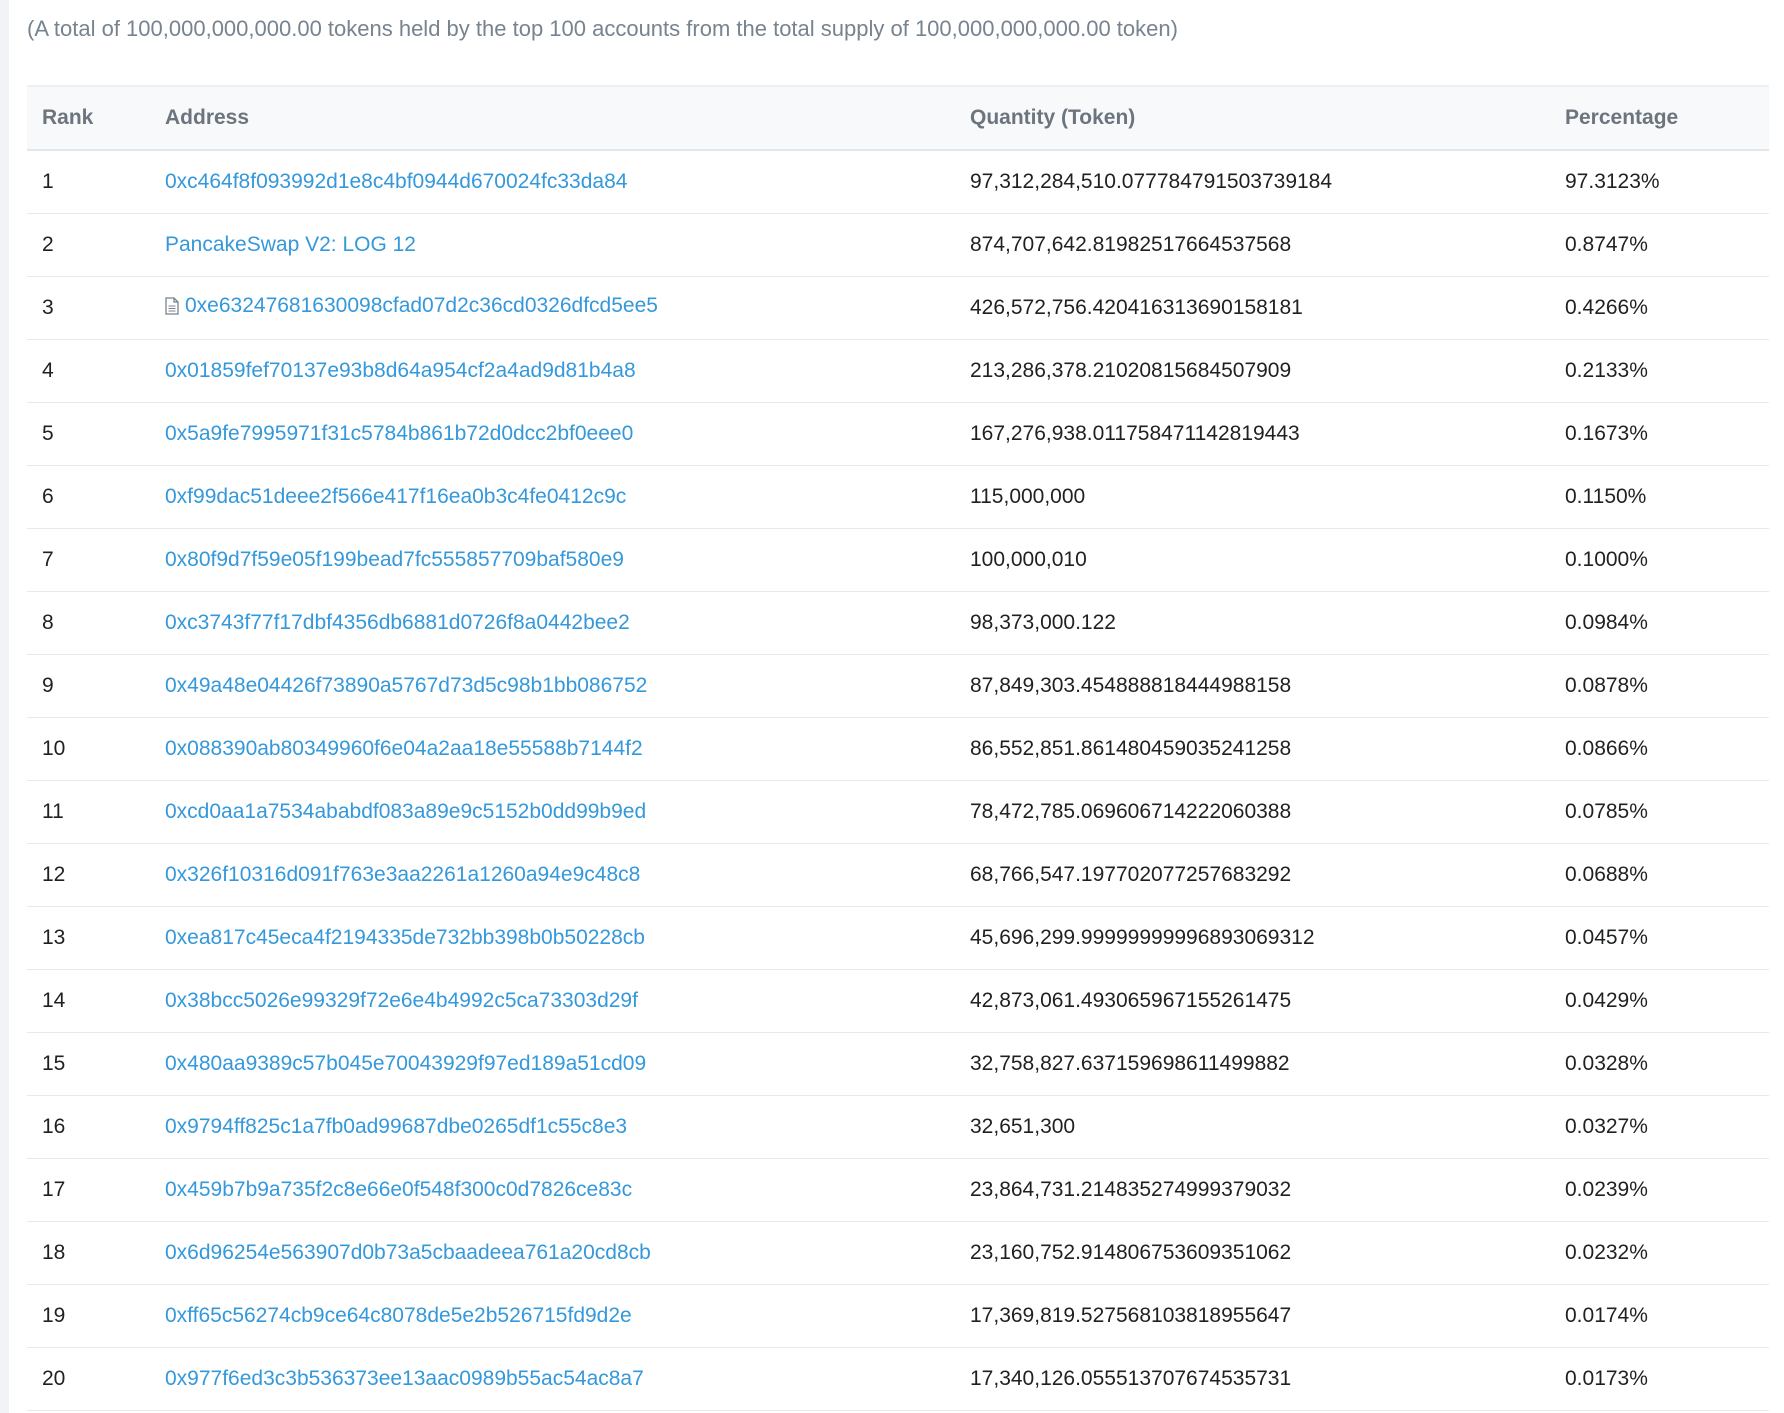  I want to click on quantity-cell: 68,766,547.197702077257683292, so click(1131, 874).